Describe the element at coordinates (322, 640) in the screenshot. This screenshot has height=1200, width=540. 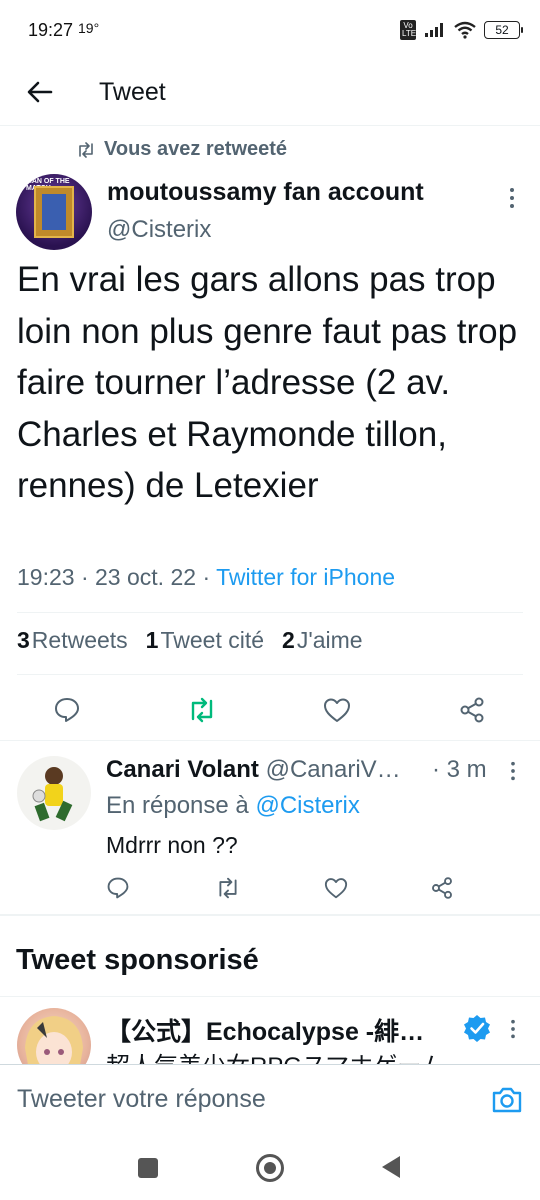
I see `likes-stat: 2J'aime` at that location.